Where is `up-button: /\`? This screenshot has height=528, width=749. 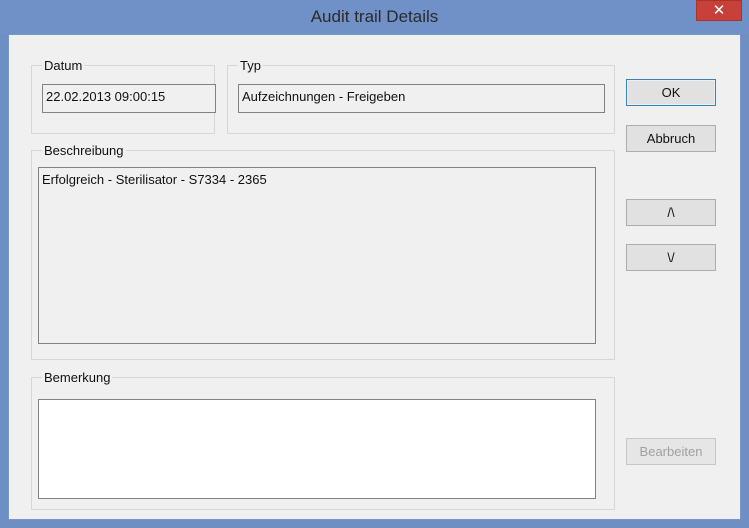
up-button: /\ is located at coordinates (671, 212).